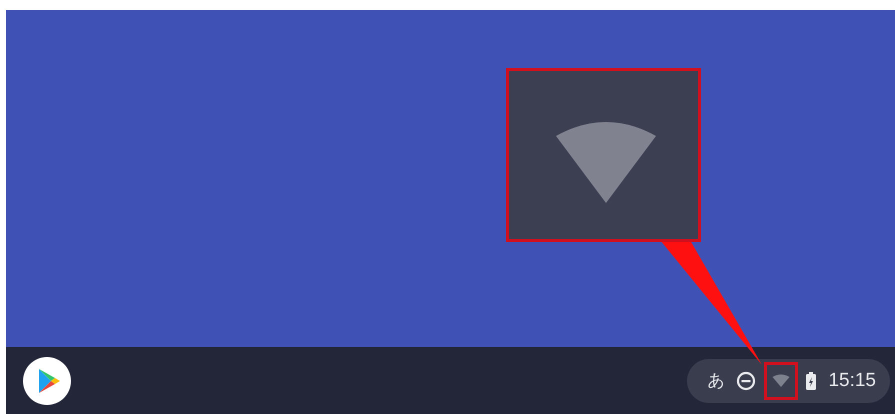 The image size is (895, 414). Describe the element at coordinates (47, 380) in the screenshot. I see `play-store-icon` at that location.